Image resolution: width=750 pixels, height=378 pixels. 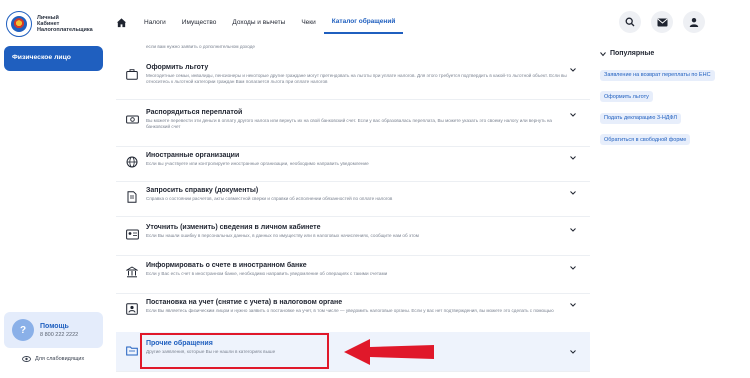 I want to click on annotation-highlight-box, so click(x=234, y=351).